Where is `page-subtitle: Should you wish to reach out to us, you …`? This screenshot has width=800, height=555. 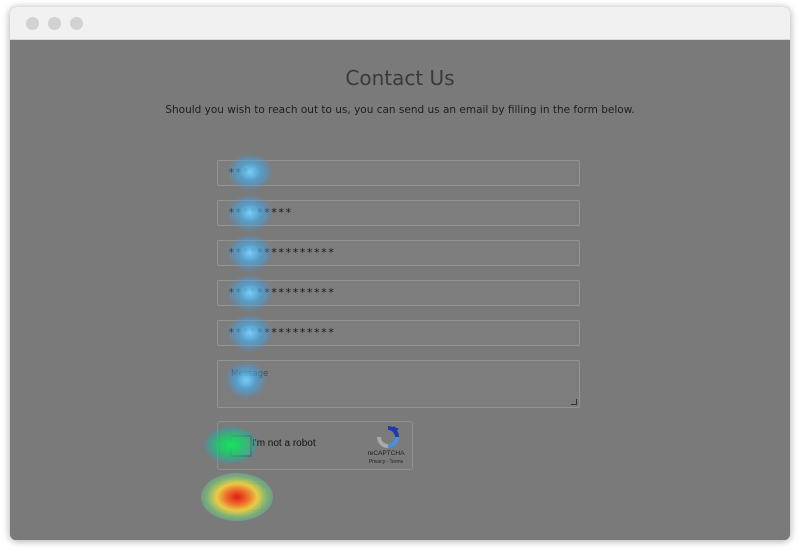
page-subtitle: Should you wish to reach out to us, you … is located at coordinates (400, 110).